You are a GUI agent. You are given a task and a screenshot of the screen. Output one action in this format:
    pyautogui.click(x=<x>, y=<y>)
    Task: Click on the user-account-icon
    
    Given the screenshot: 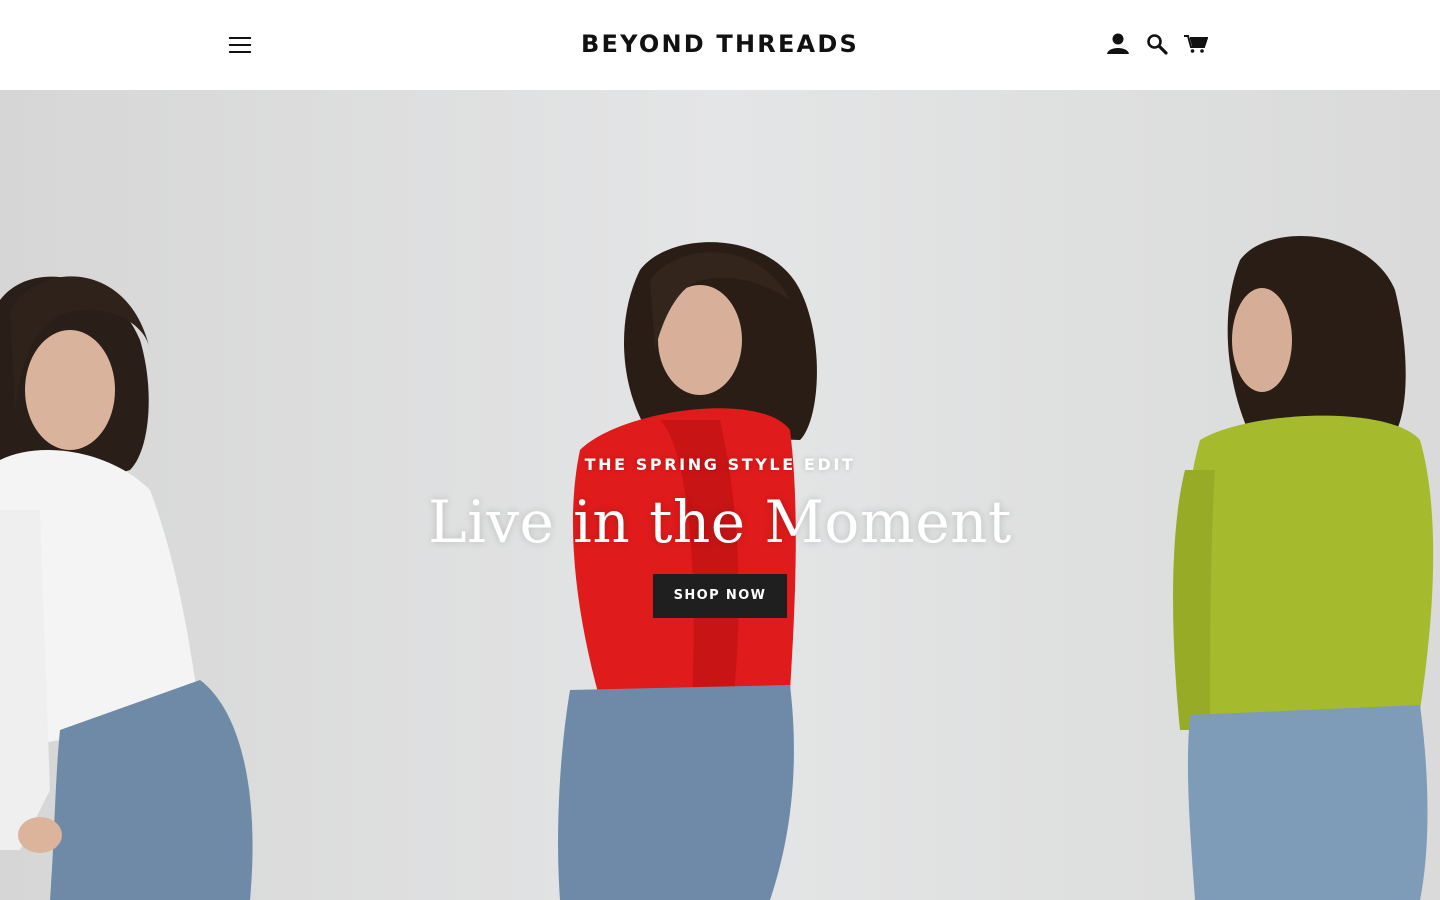 What is the action you would take?
    pyautogui.click(x=1118, y=43)
    